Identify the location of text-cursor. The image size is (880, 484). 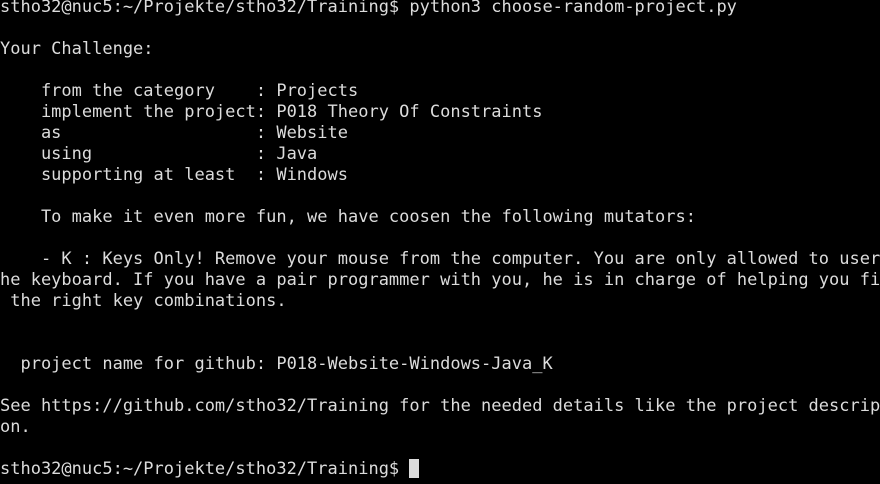
(414, 468).